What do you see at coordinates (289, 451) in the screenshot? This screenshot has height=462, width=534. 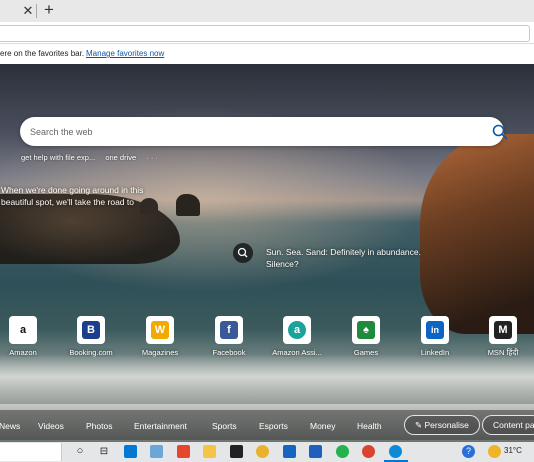 I see `dropbox-icon` at bounding box center [289, 451].